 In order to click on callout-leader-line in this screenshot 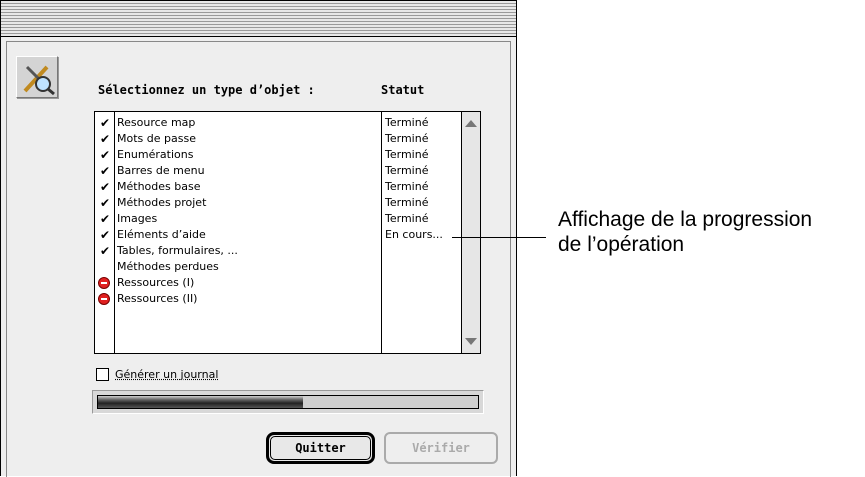, I will do `click(499, 237)`.